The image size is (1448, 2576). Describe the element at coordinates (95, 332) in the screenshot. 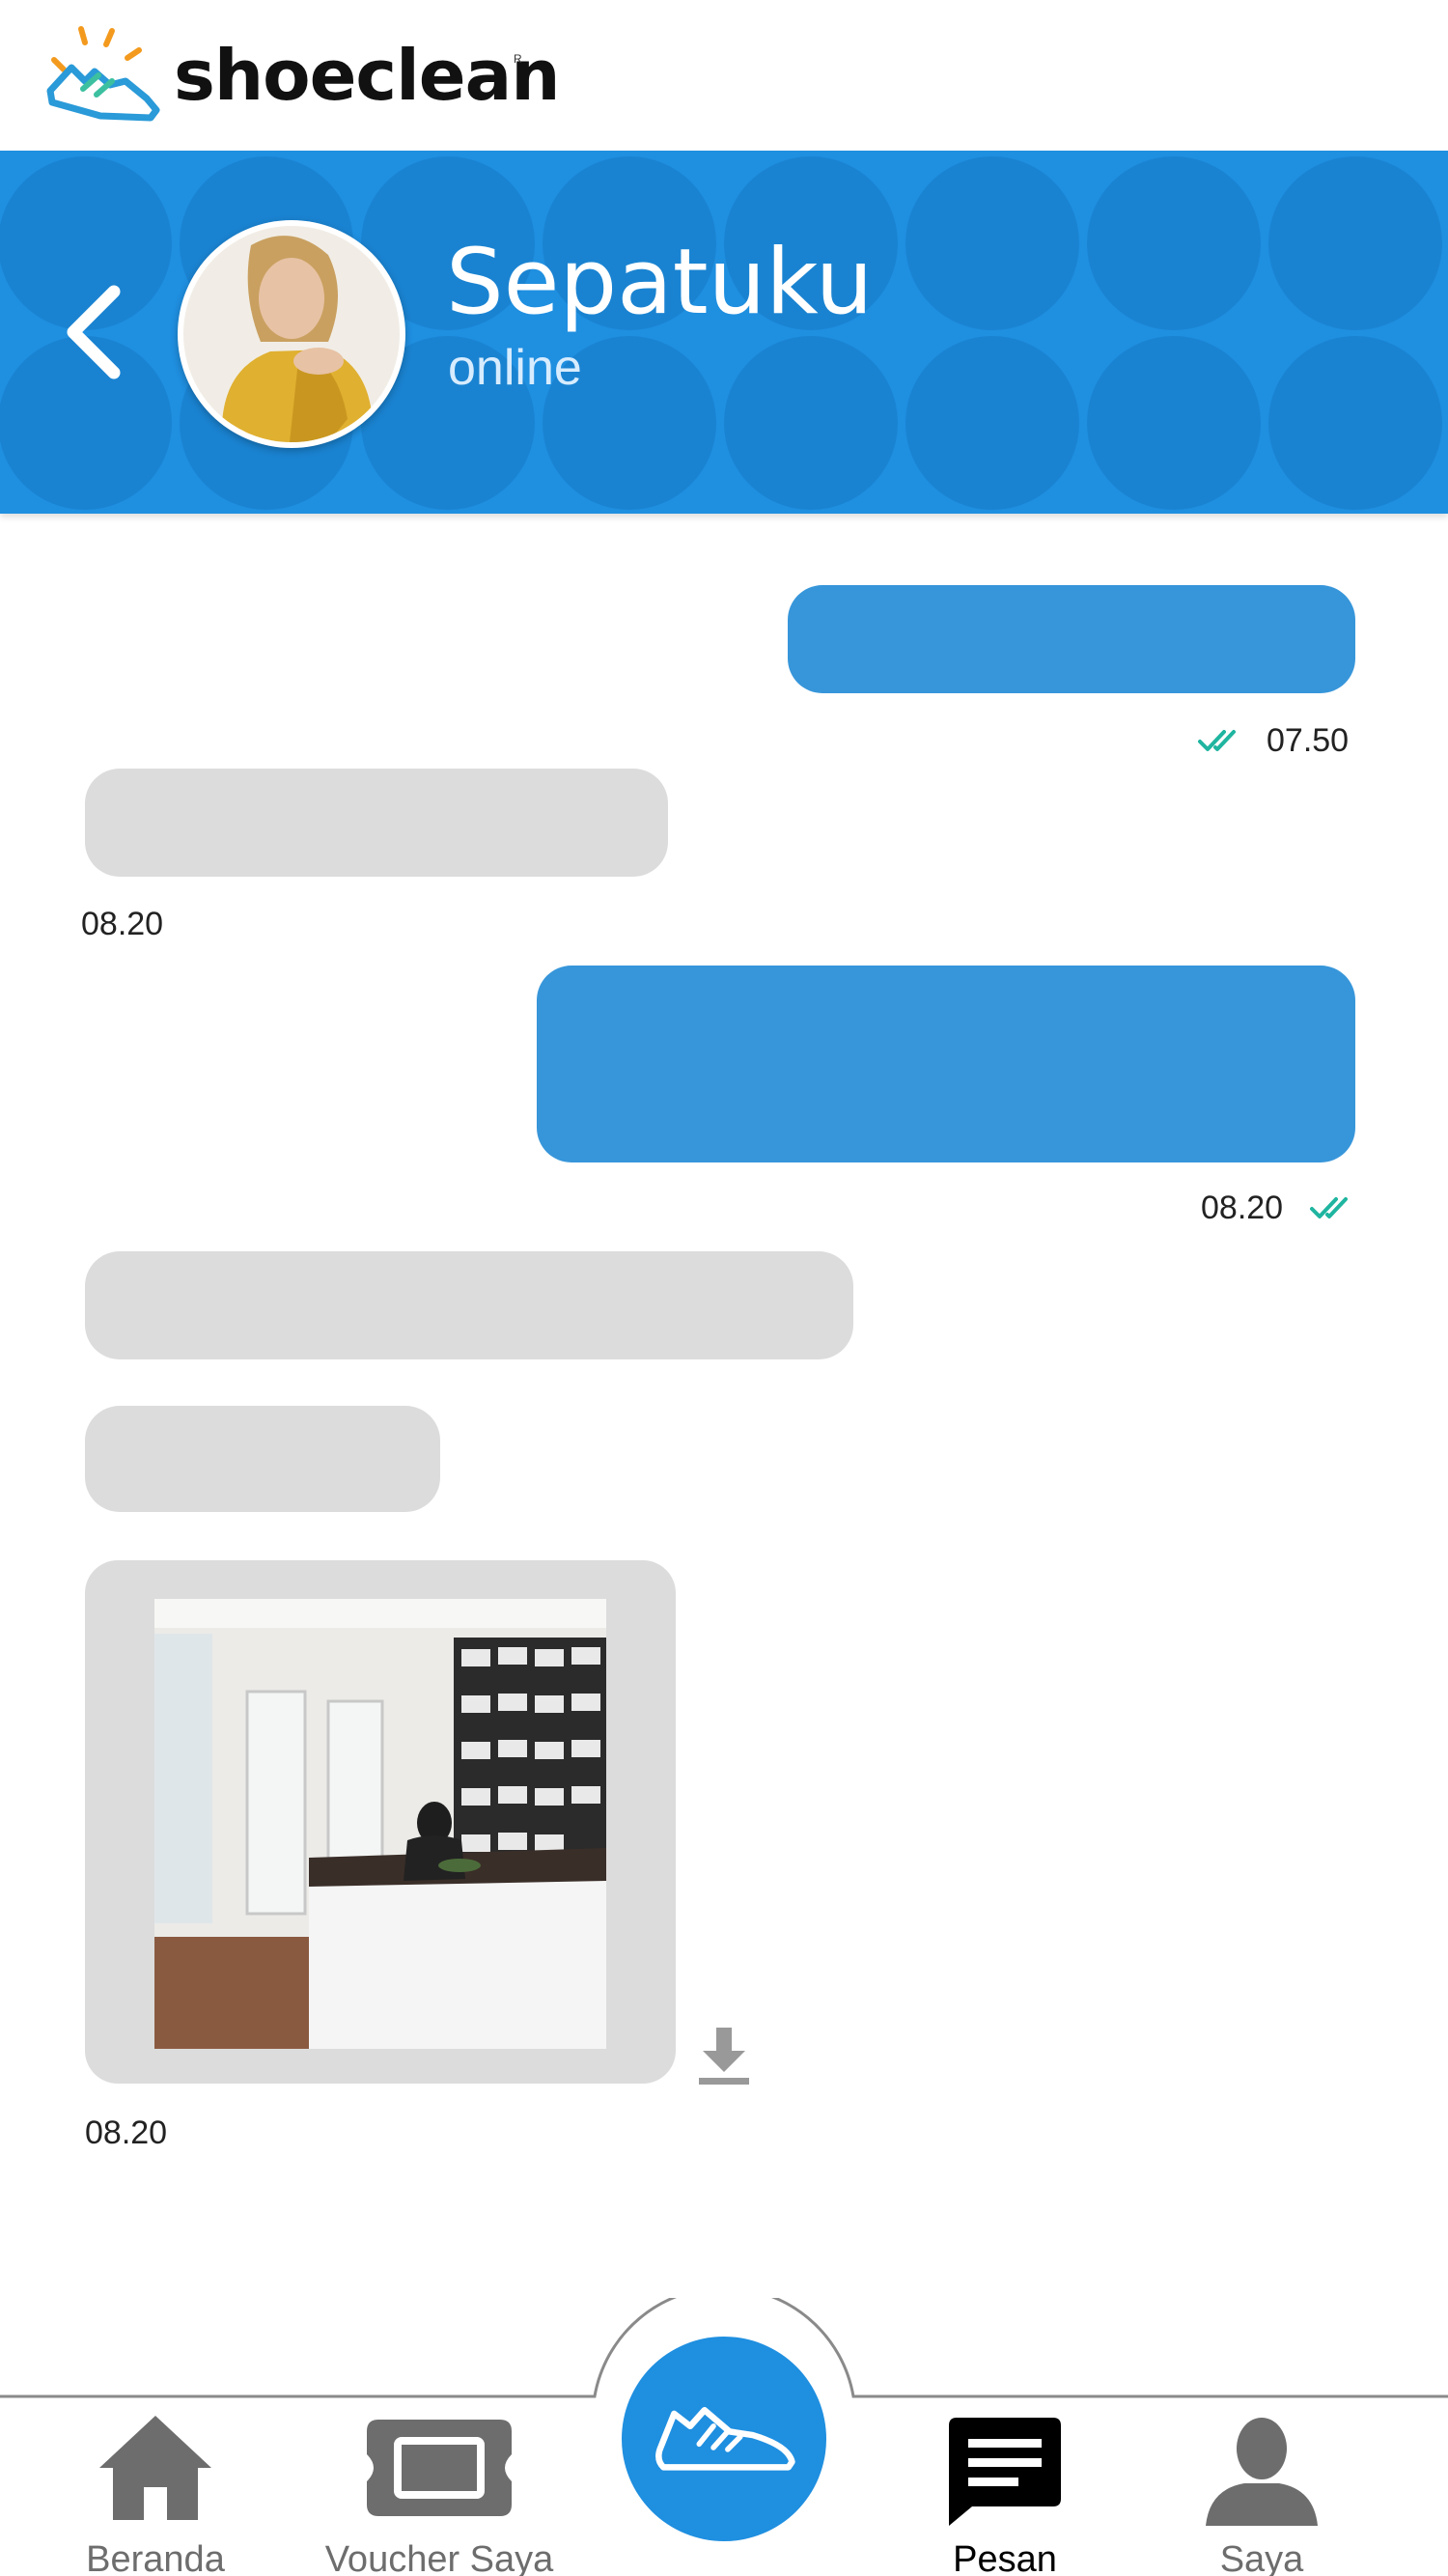

I see `back-button` at that location.